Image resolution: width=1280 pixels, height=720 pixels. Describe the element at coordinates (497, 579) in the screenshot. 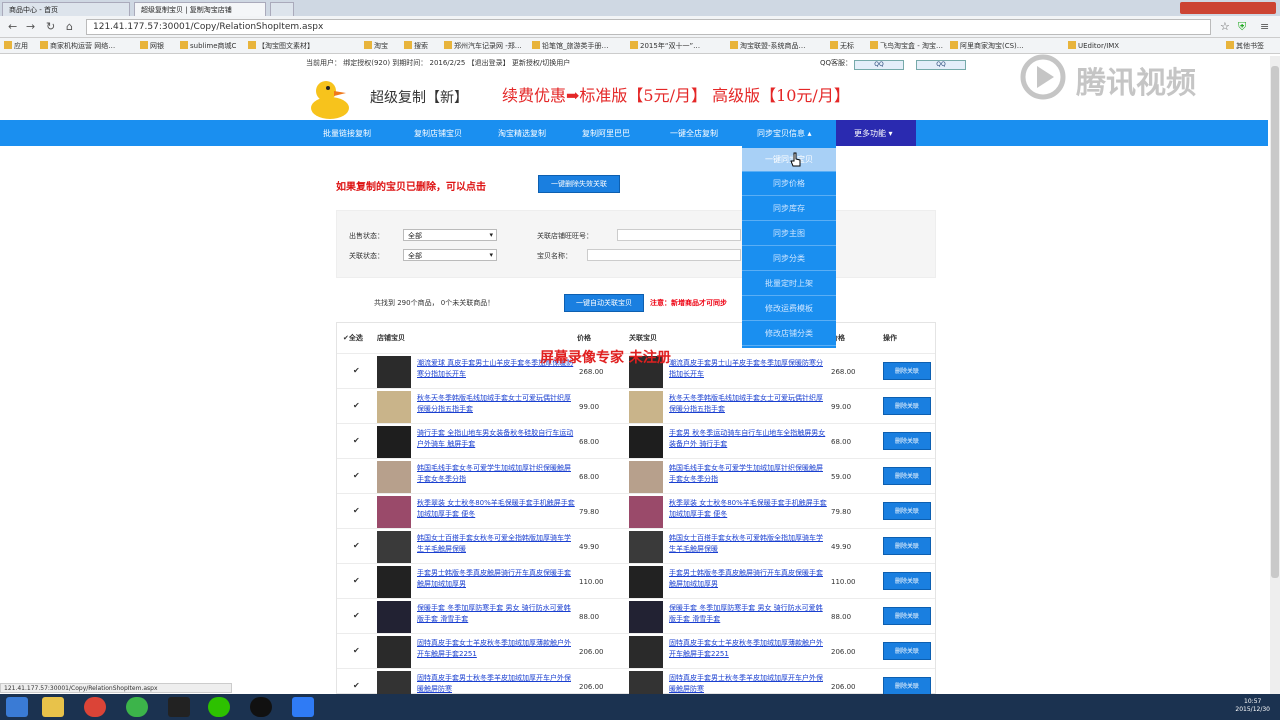

I see `item-title-link: 手套男士韩版冬季真皮触屏骑行开车真皮保暖手套触屏加绒加厚男` at that location.